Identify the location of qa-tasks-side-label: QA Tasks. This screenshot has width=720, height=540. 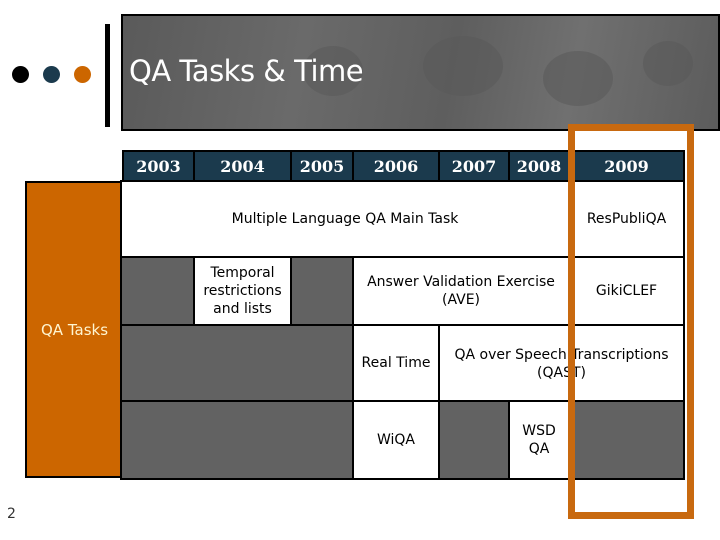
(73, 329).